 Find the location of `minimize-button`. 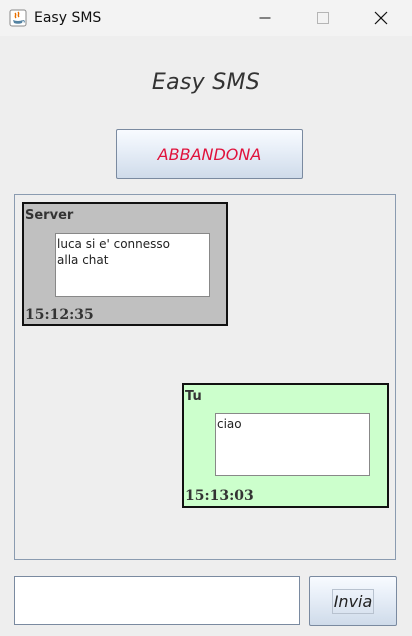

minimize-button is located at coordinates (265, 18).